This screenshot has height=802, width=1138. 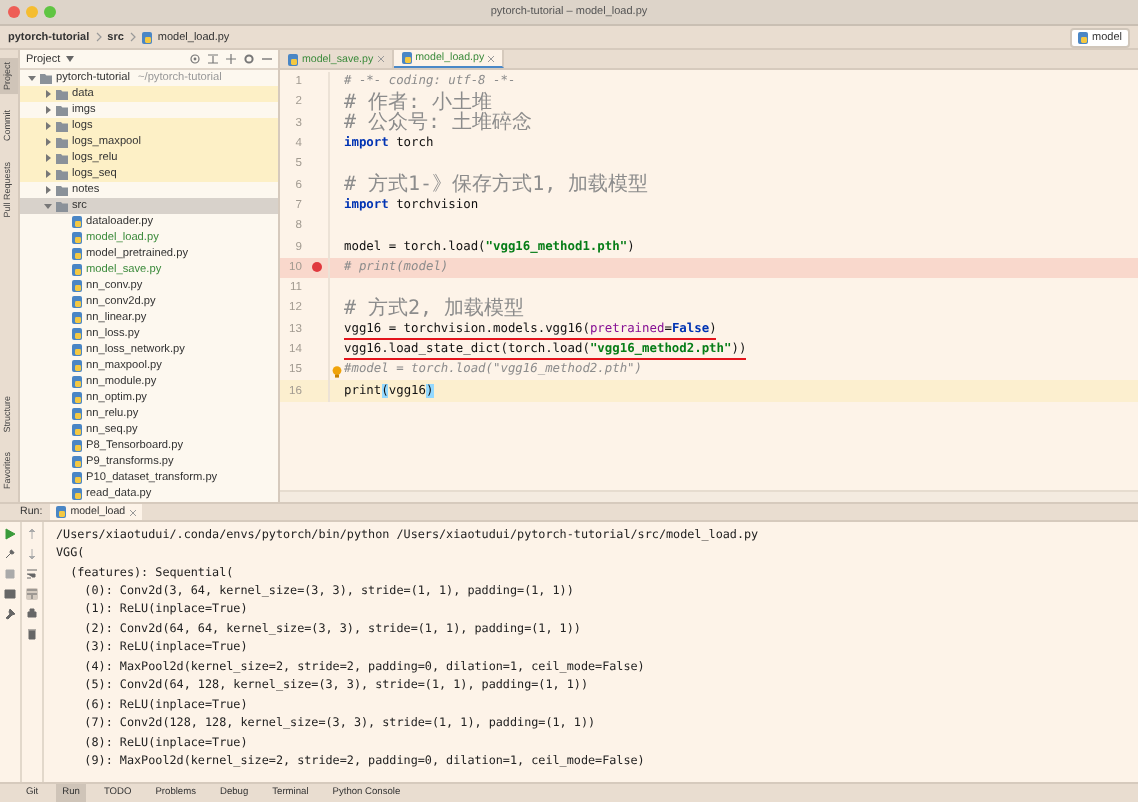 What do you see at coordinates (10, 594) in the screenshot?
I see `layout-icon` at bounding box center [10, 594].